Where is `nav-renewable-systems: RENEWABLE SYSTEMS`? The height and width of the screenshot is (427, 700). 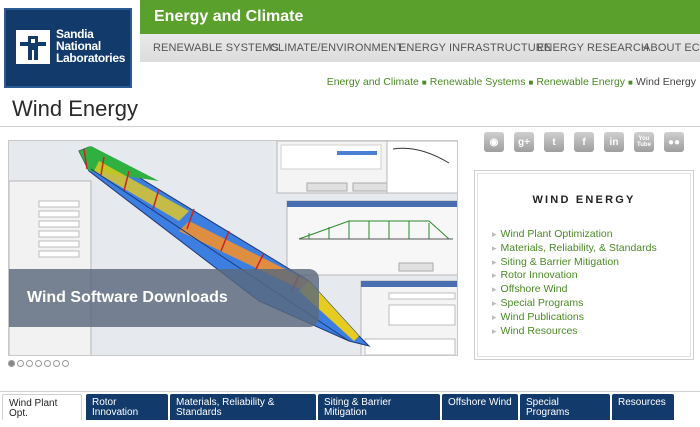 nav-renewable-systems: RENEWABLE SYSTEMS is located at coordinates (216, 48).